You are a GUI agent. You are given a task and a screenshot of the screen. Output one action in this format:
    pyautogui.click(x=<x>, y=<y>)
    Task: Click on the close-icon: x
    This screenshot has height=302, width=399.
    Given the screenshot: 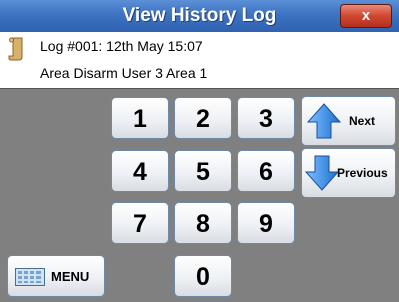 What is the action you would take?
    pyautogui.click(x=366, y=15)
    